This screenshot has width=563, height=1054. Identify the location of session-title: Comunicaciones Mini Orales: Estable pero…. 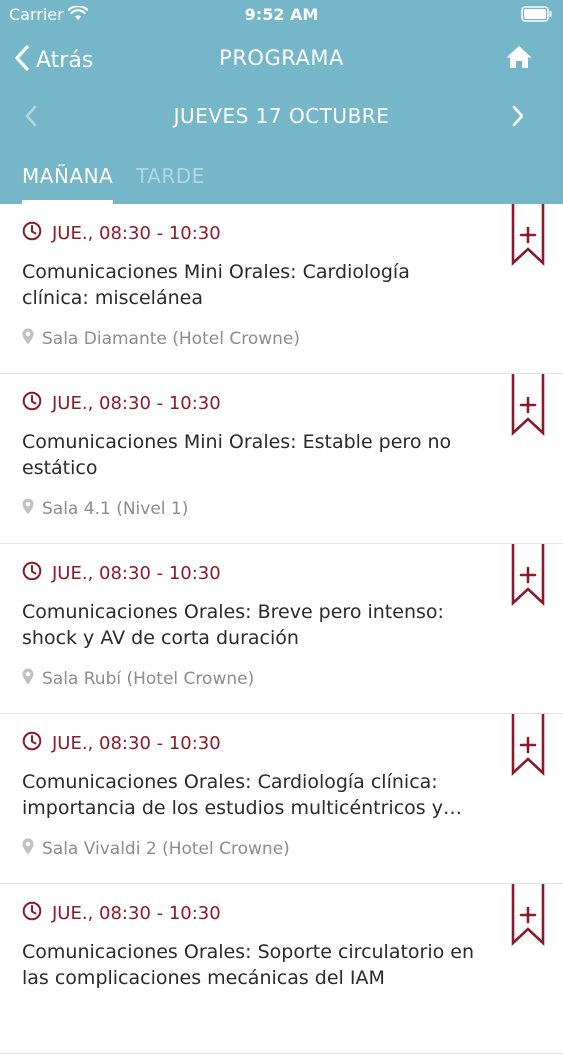
(237, 455).